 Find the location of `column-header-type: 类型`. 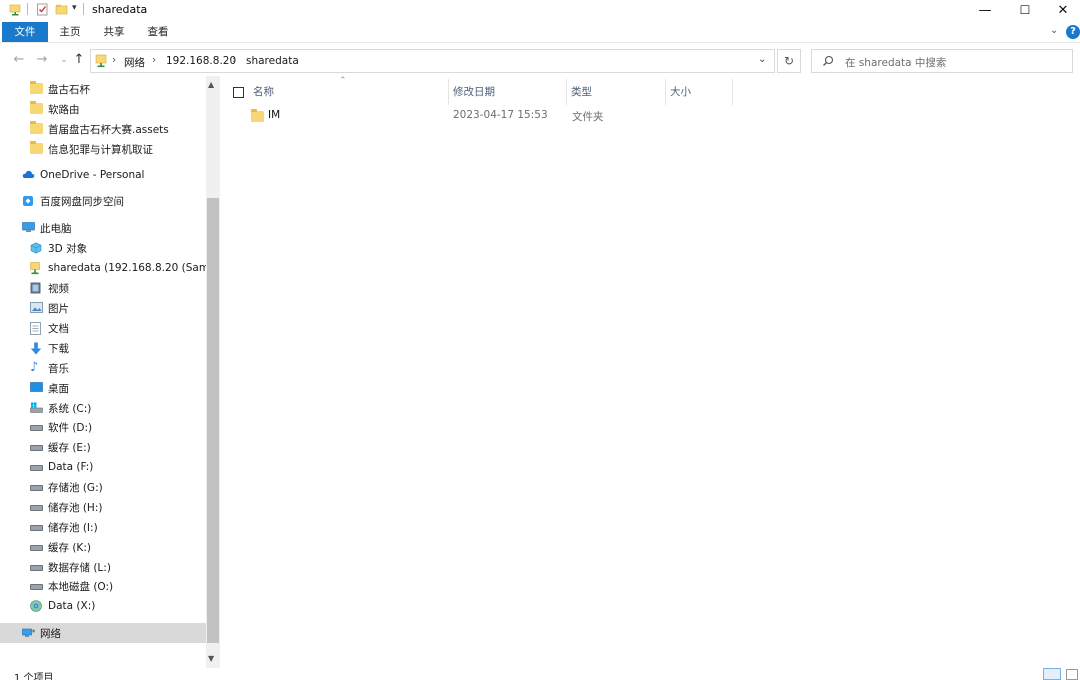

column-header-type: 类型 is located at coordinates (616, 92).